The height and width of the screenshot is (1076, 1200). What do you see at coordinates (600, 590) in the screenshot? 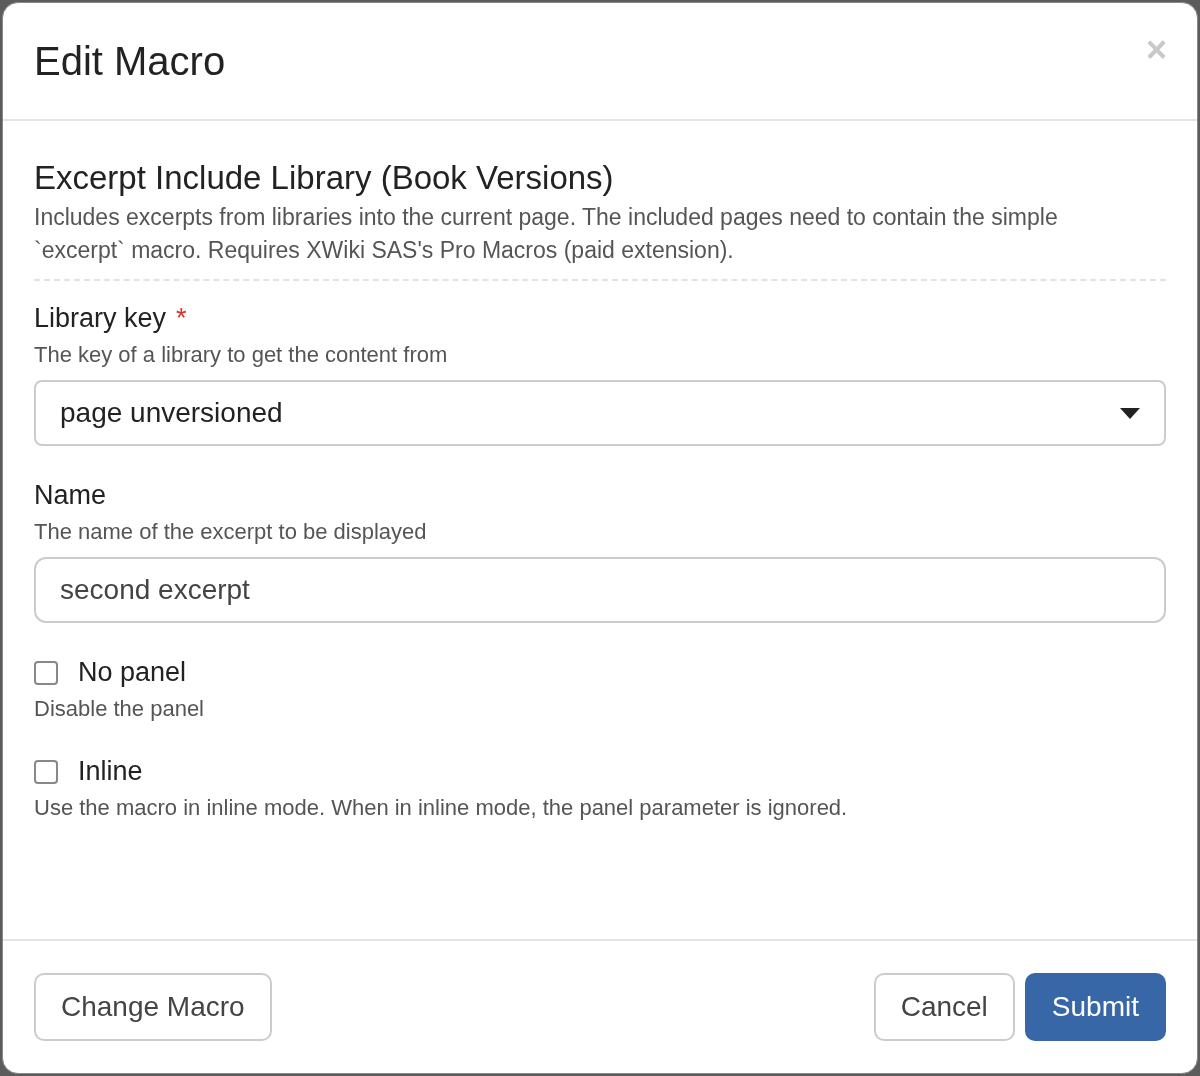
I see `name-field: second excerpt` at bounding box center [600, 590].